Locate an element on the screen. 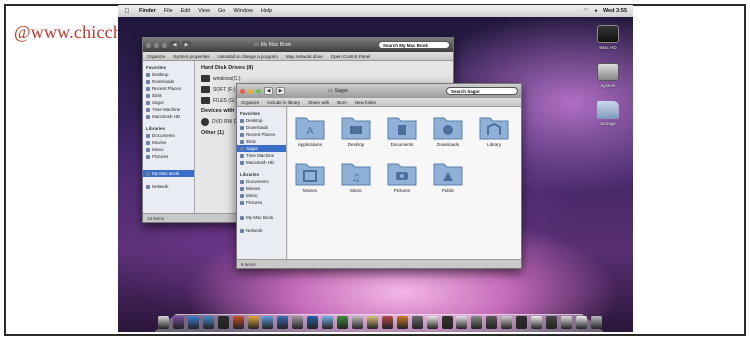 The image size is (750, 340). toolbar-system-properties: System properties is located at coordinates (191, 56).